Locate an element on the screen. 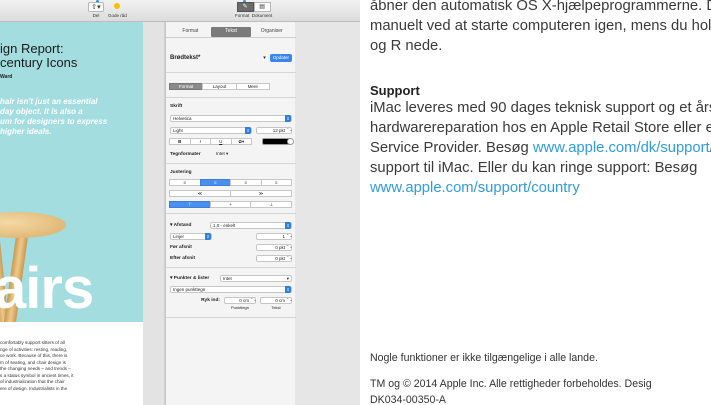 This screenshot has width=711, height=405. format-document-toggle: ✎ ▤ Format Dokument is located at coordinates (253, 11).